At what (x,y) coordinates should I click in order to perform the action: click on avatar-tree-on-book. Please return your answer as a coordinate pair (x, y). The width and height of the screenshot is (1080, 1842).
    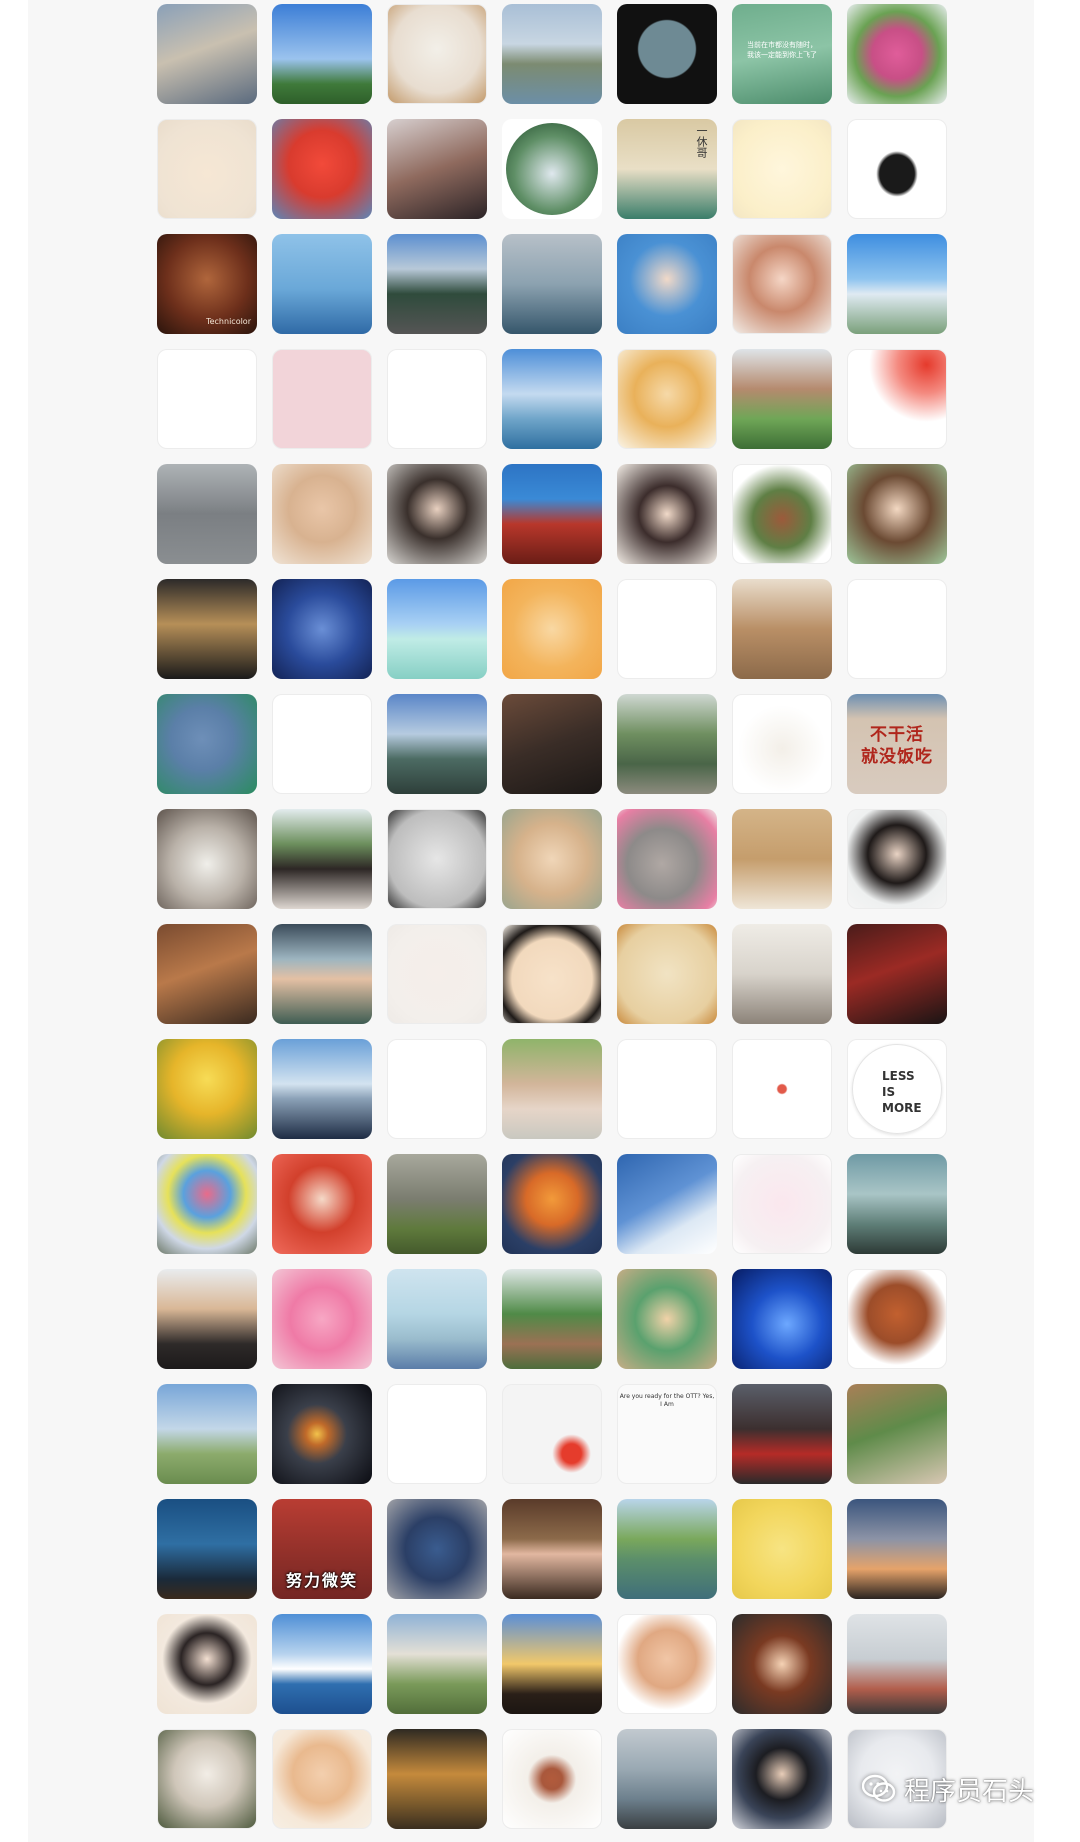
    Looking at the image, I should click on (437, 1319).